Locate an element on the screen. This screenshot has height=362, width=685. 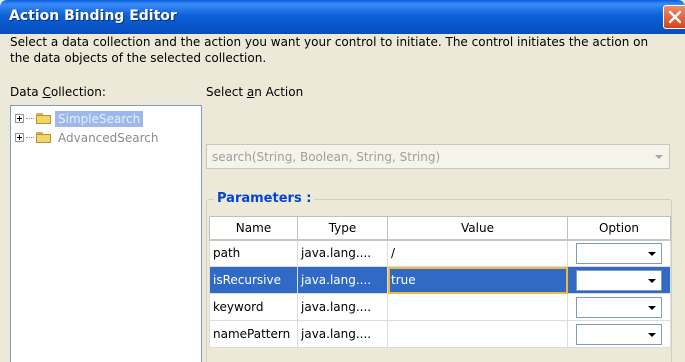
column-header-type: Type is located at coordinates (342, 228).